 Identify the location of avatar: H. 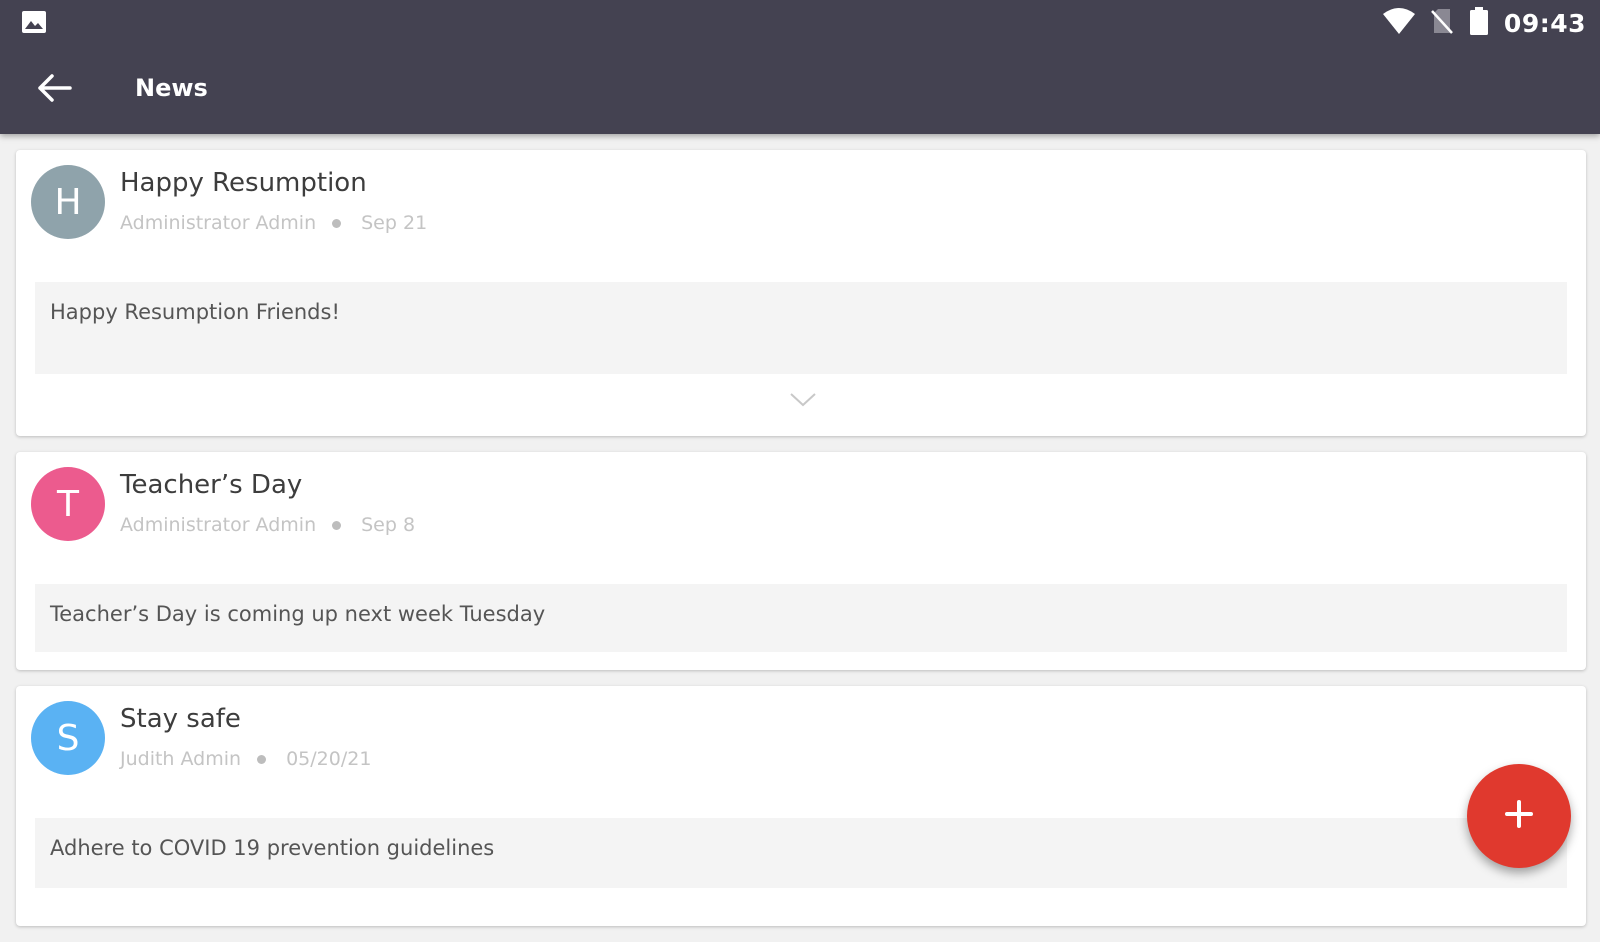
(68, 202).